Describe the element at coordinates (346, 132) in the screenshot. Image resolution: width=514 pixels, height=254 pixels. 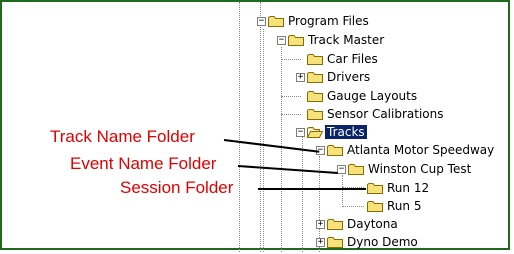
I see `tree-item-tracks: Tracks` at that location.